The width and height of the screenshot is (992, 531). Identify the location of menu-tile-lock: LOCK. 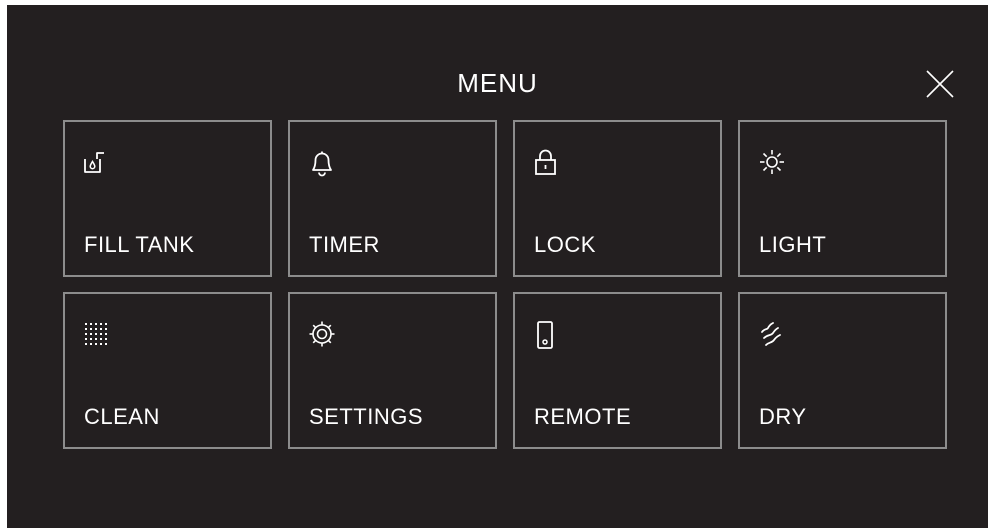
(617, 198).